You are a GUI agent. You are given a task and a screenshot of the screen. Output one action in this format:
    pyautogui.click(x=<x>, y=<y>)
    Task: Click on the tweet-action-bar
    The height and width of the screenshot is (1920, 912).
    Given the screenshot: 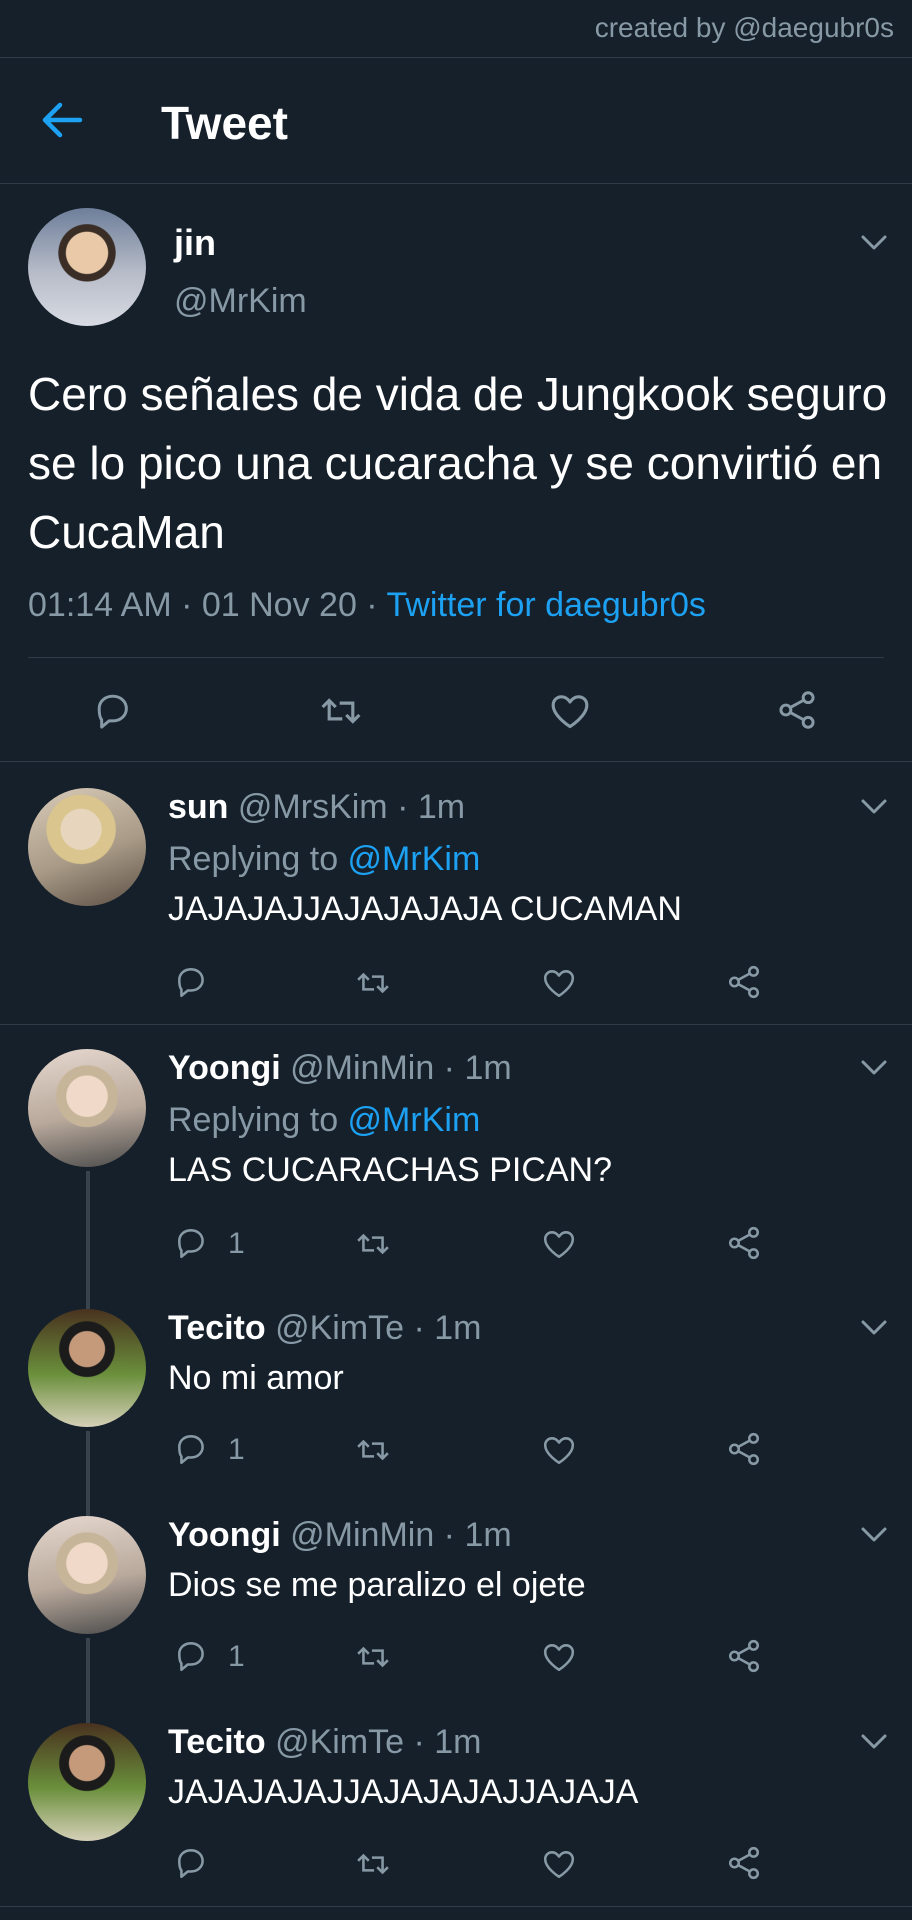 What is the action you would take?
    pyautogui.click(x=456, y=712)
    